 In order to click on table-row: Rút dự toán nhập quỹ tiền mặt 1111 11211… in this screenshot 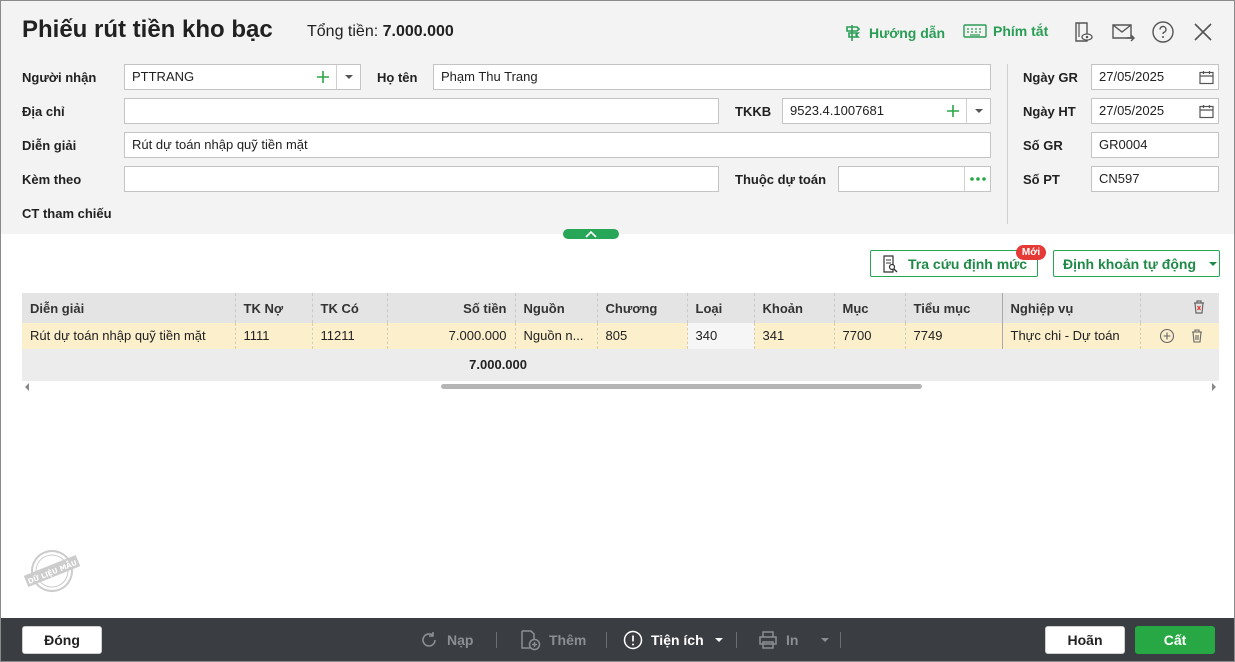, I will do `click(620, 336)`.